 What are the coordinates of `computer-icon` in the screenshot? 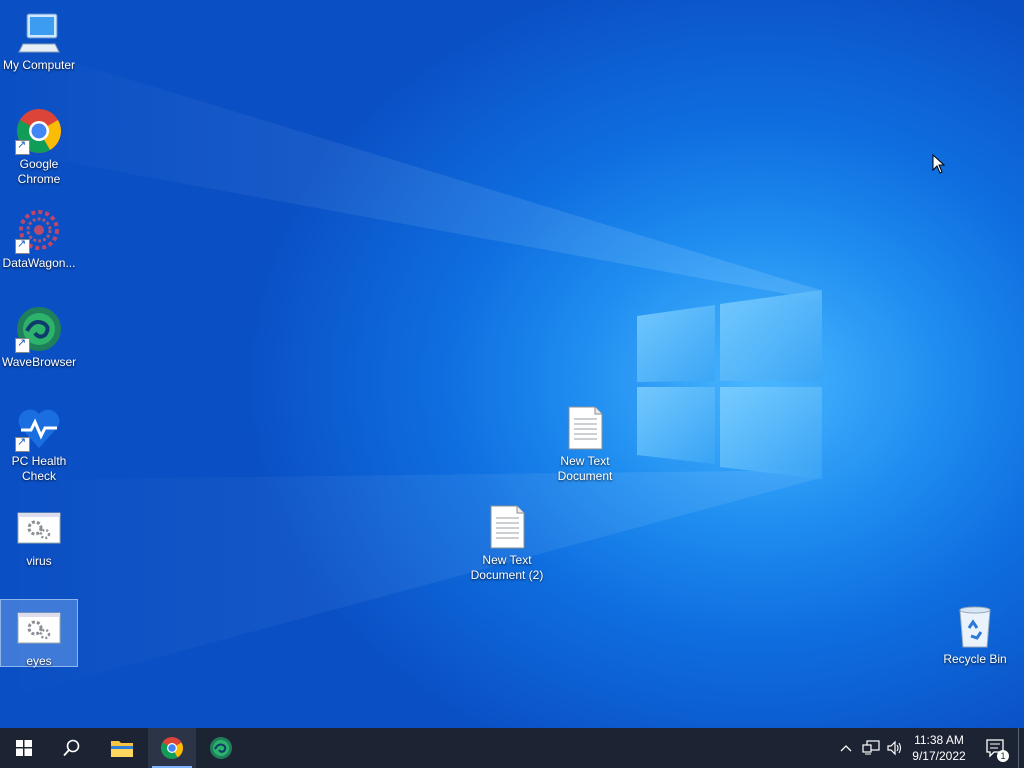 It's located at (39, 32).